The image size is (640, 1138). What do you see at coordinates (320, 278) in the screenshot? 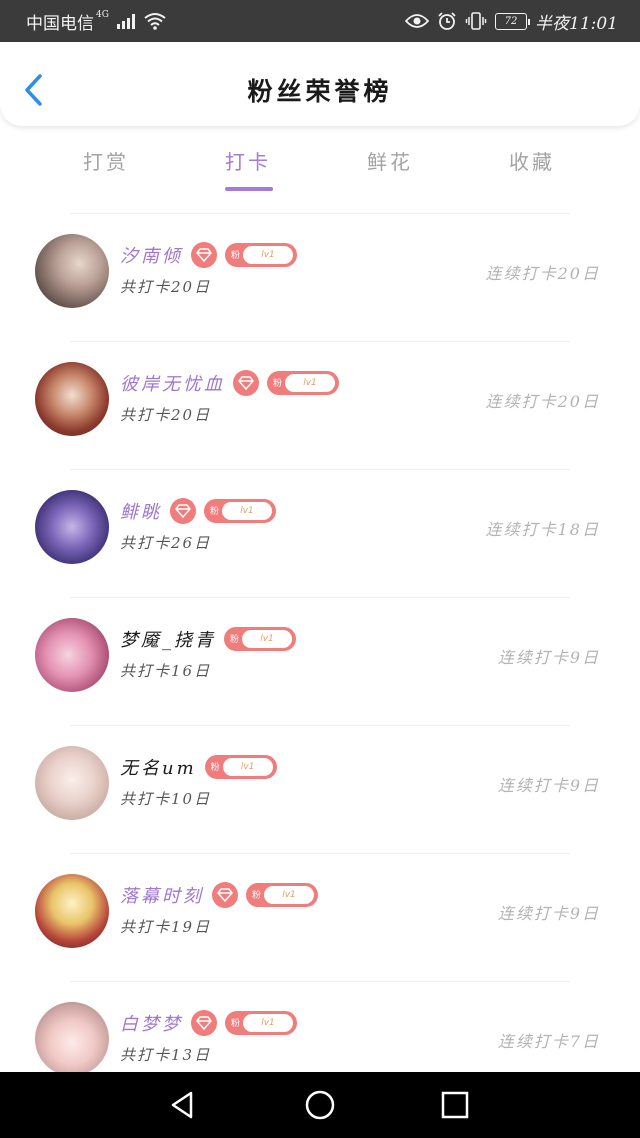
I see `list-item: 汐南倾 粉 lv1 共打卡20日 连续打卡20日` at bounding box center [320, 278].